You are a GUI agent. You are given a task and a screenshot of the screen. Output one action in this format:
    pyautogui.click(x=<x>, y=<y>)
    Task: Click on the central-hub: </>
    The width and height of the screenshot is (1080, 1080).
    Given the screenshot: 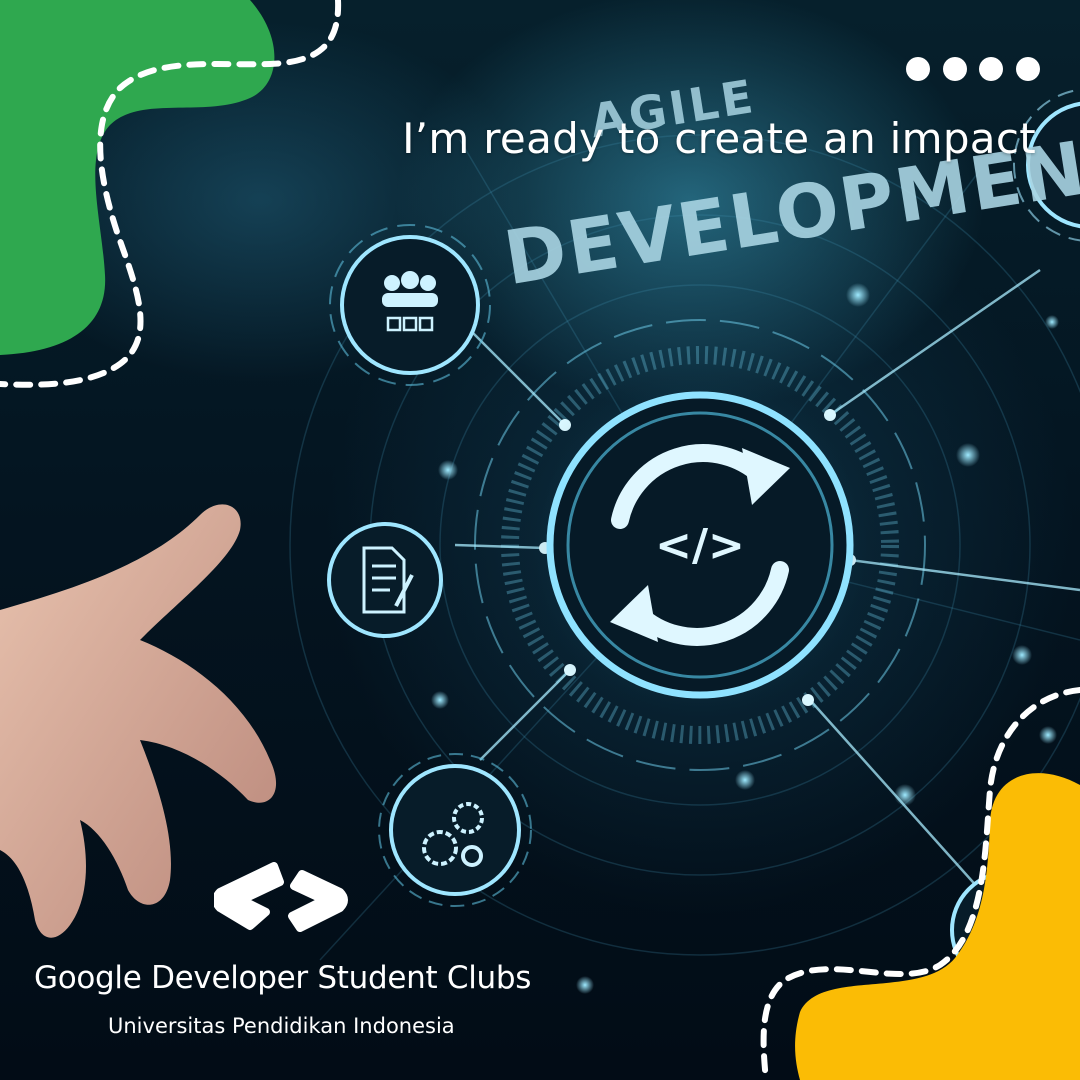 What is the action you would take?
    pyautogui.click(x=700, y=545)
    